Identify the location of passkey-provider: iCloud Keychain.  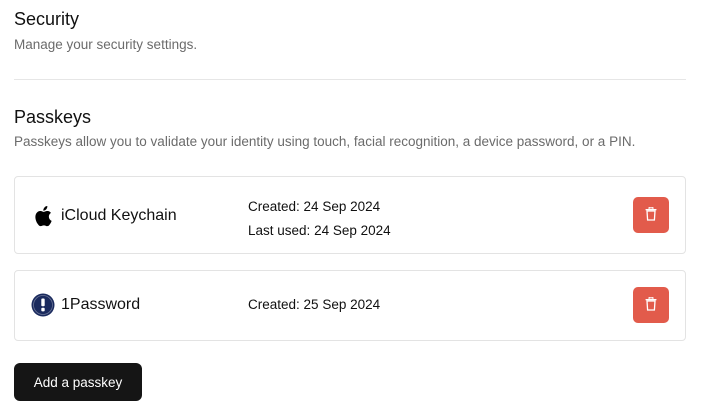
(104, 216).